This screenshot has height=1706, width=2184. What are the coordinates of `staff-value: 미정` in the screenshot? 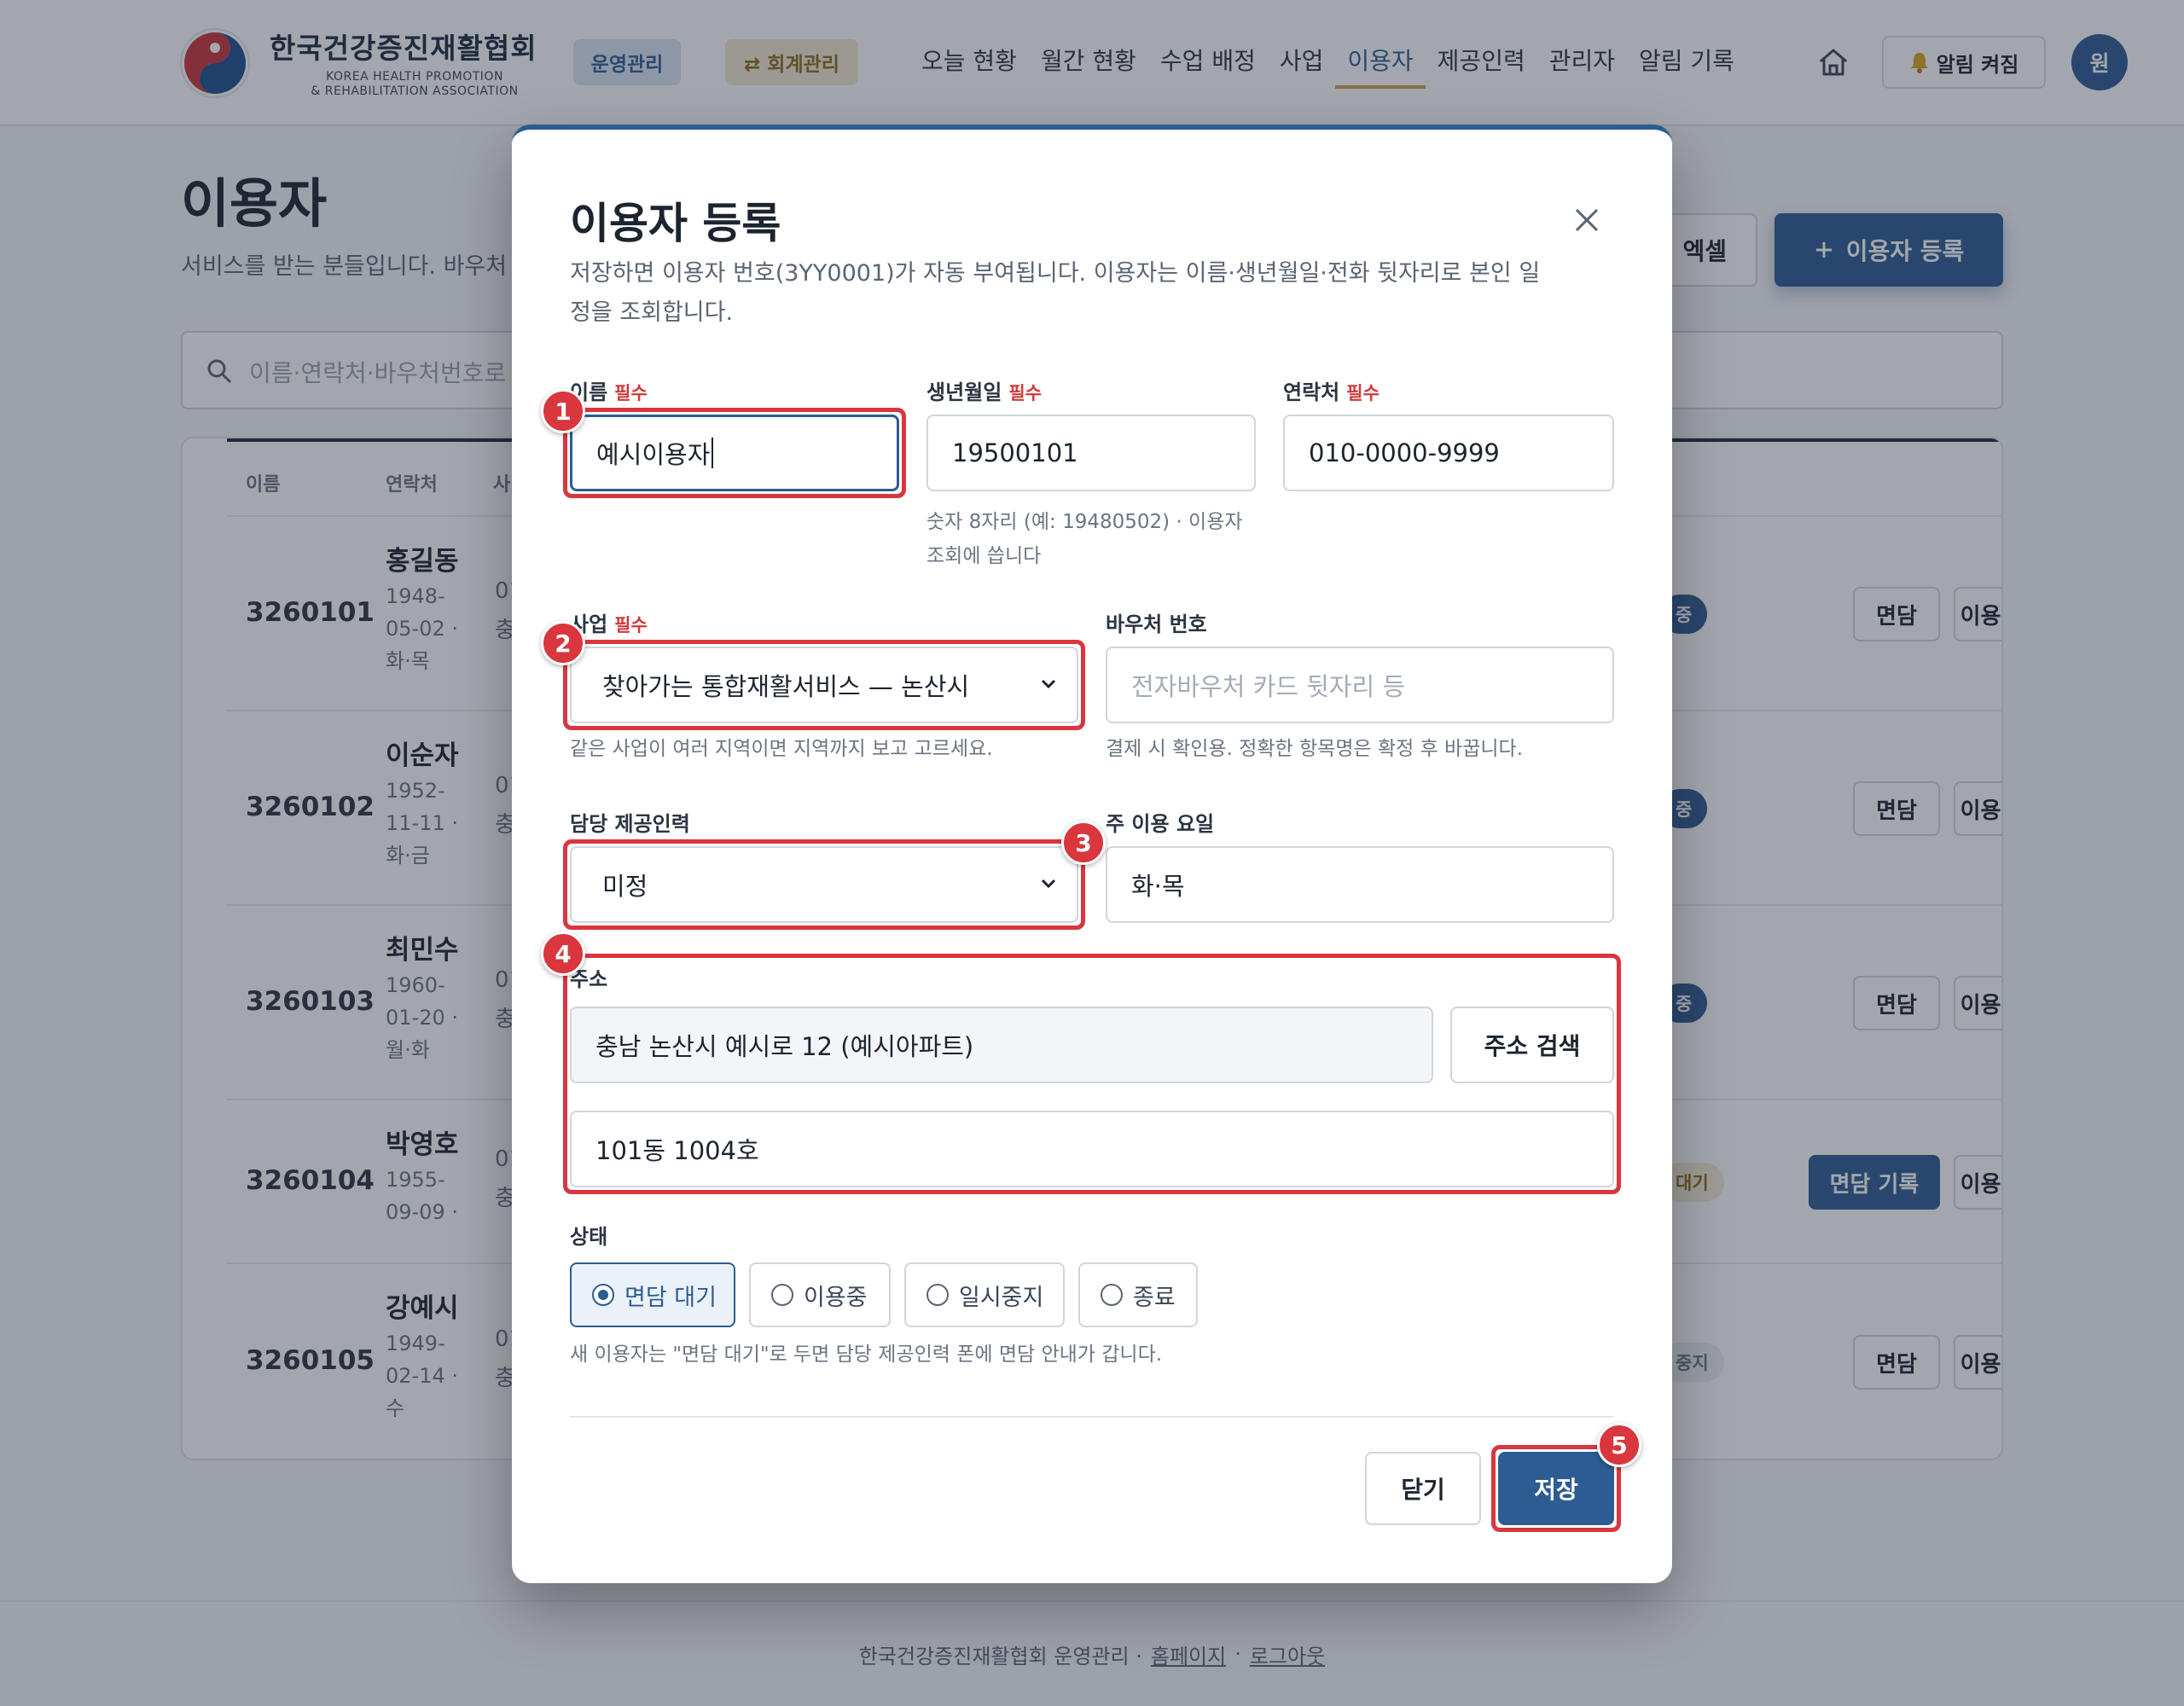 It's located at (625, 886).